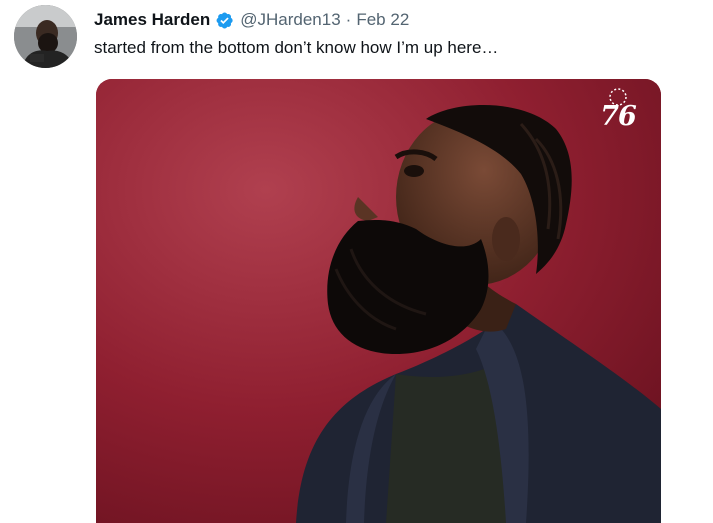 The height and width of the screenshot is (523, 713). I want to click on tweet-date: Feb 22, so click(382, 20).